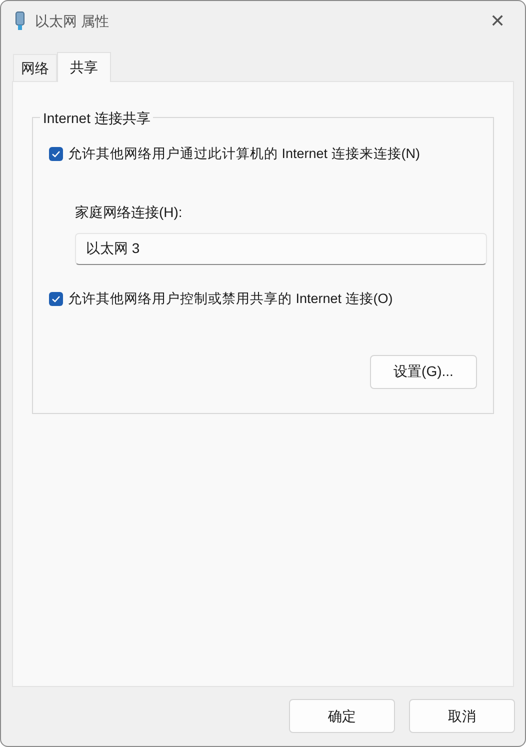 The image size is (526, 747). What do you see at coordinates (72, 21) in the screenshot?
I see `window-title: 以太网 属性` at bounding box center [72, 21].